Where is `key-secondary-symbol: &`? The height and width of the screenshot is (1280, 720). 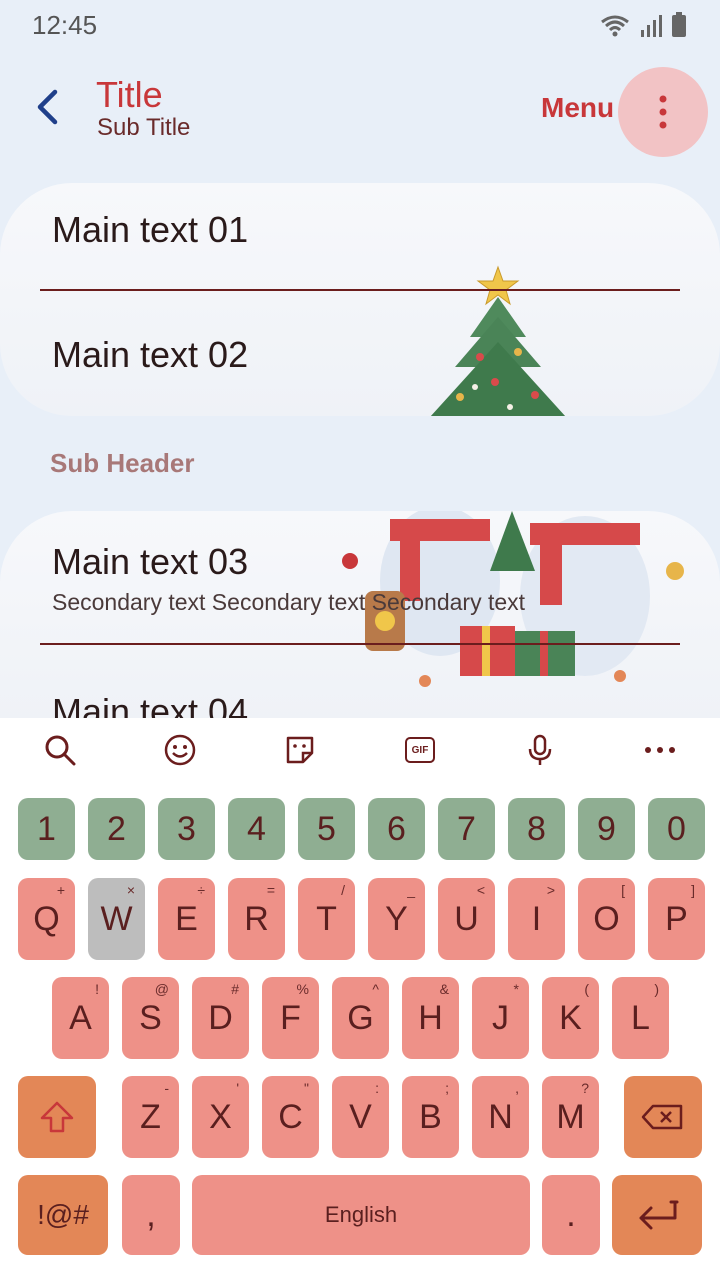 key-secondary-symbol: & is located at coordinates (444, 989).